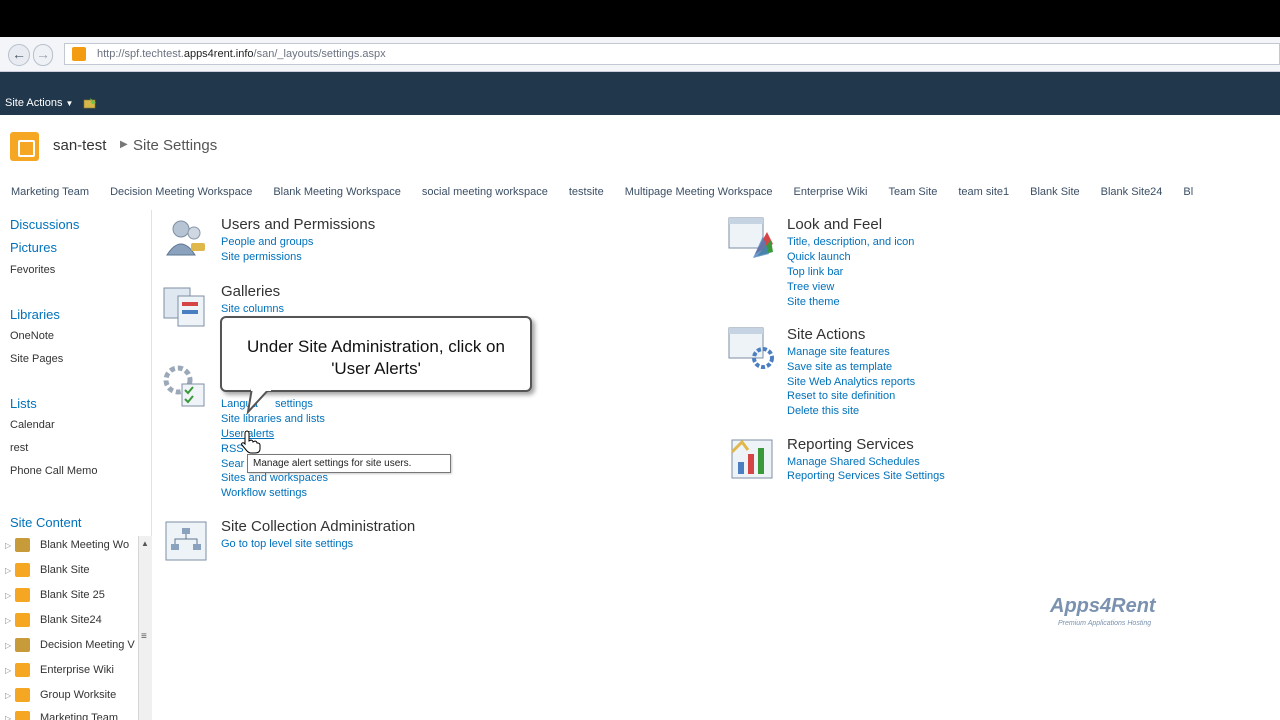 This screenshot has height=720, width=1280. What do you see at coordinates (69, 103) in the screenshot?
I see `chevron-down-icon: ▼` at bounding box center [69, 103].